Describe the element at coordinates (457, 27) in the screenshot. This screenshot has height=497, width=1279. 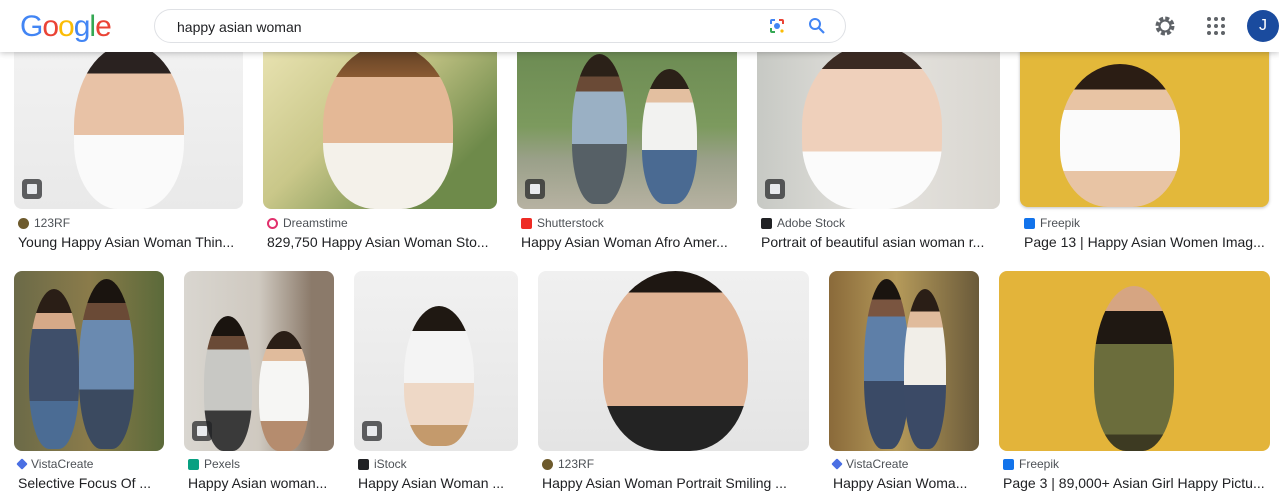
I see `search-input` at that location.